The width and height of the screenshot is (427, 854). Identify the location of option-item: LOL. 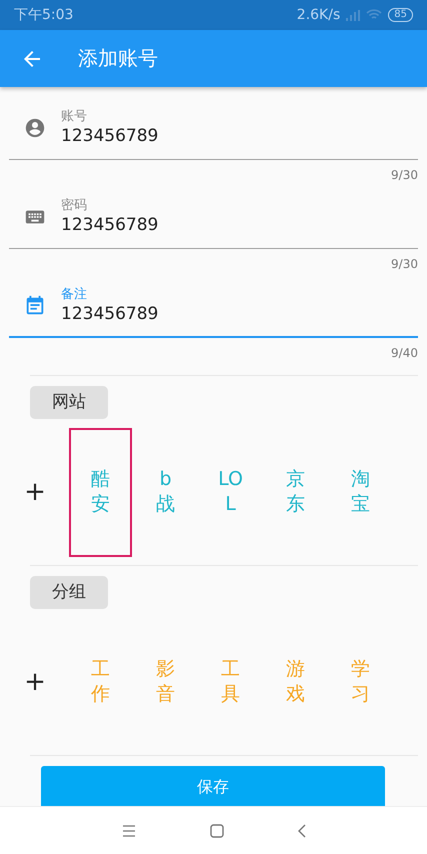
(230, 492).